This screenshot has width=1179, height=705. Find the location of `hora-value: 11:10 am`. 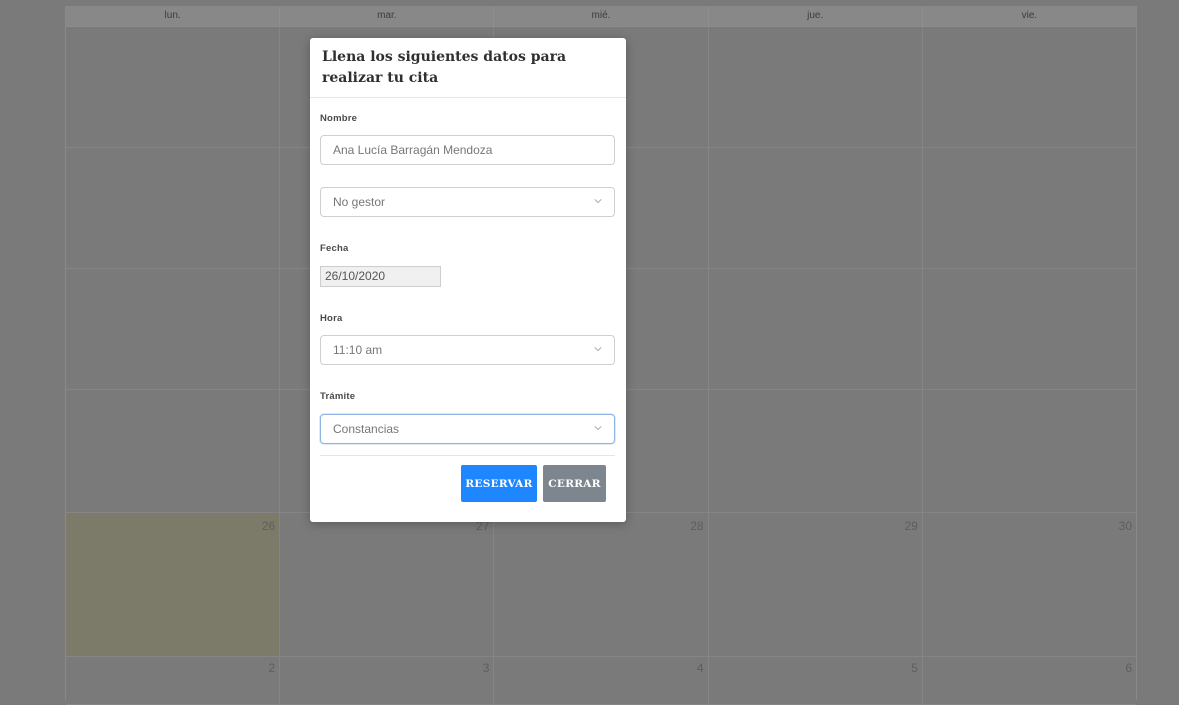

hora-value: 11:10 am is located at coordinates (358, 350).